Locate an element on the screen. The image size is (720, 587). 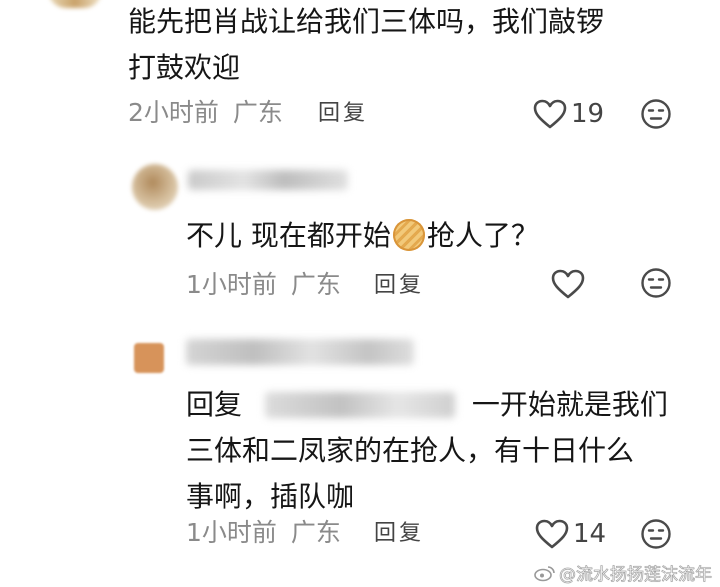
like-button: 14 is located at coordinates (575, 534).